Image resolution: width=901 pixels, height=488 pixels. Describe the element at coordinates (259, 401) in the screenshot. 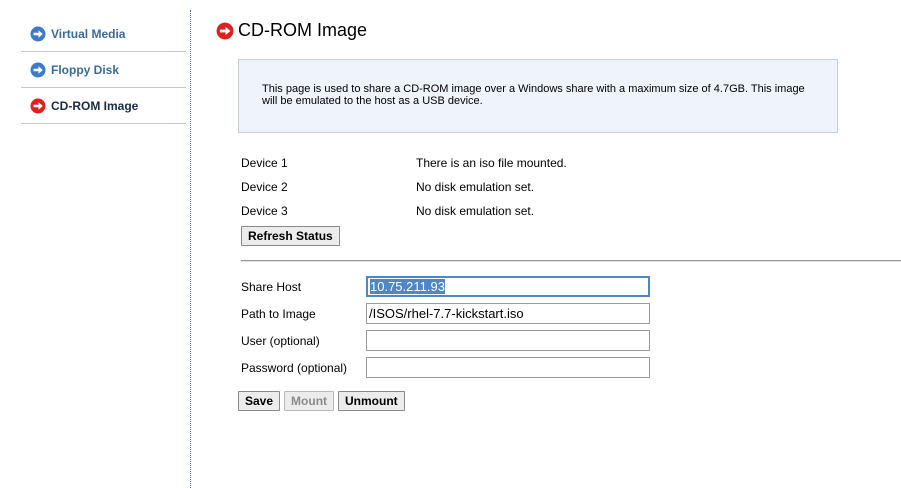

I see `save-button: Save` at that location.